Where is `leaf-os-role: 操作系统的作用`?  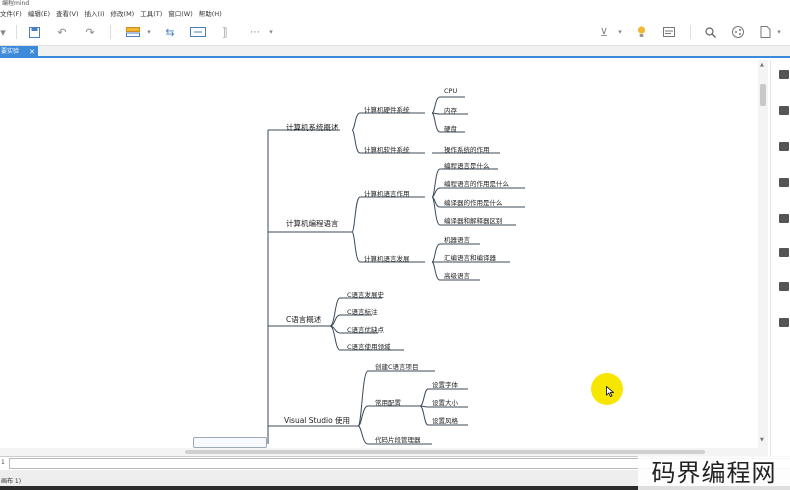
leaf-os-role: 操作系统的作用 is located at coordinates (467, 149).